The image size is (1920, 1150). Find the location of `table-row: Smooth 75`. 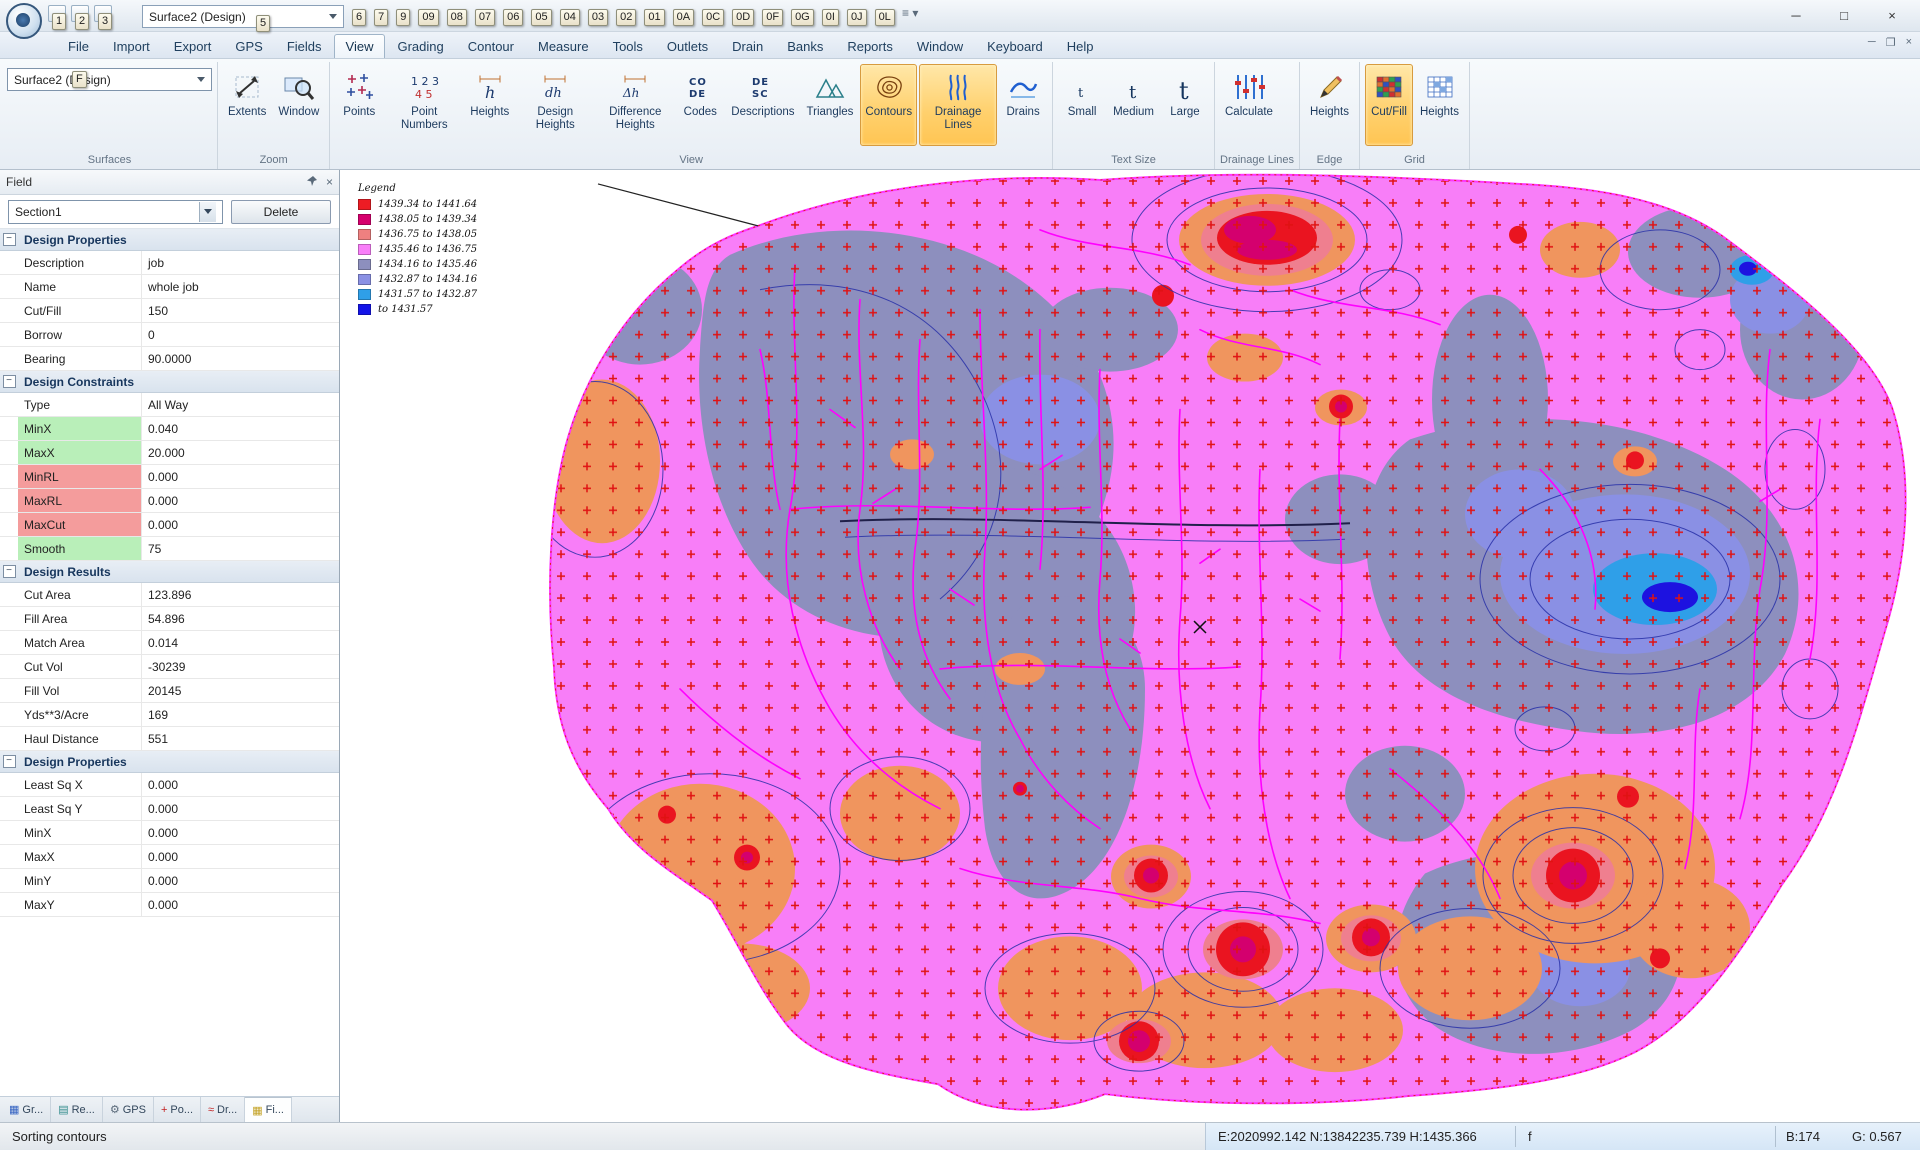

table-row: Smooth 75 is located at coordinates (169, 549).